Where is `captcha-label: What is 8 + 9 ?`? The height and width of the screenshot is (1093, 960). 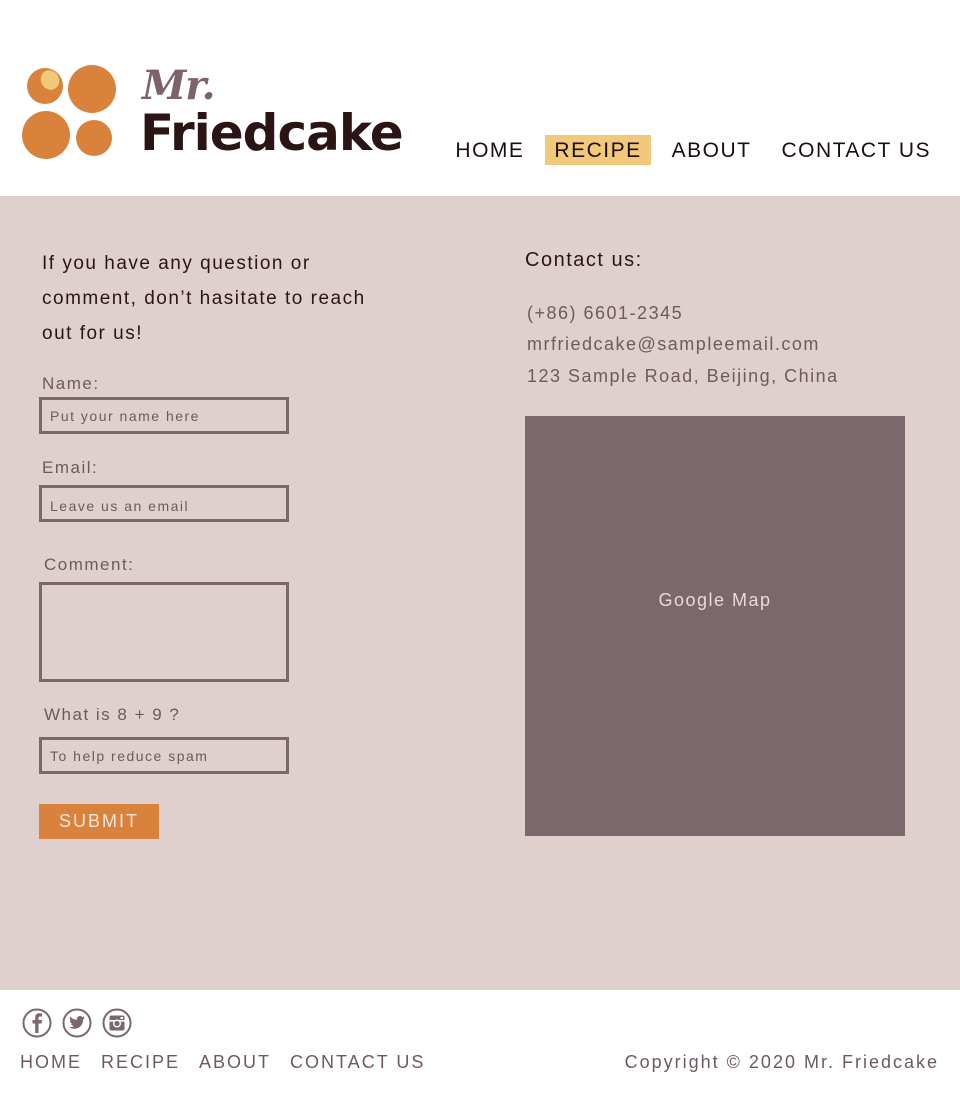
captcha-label: What is 8 + 9 ? is located at coordinates (112, 714).